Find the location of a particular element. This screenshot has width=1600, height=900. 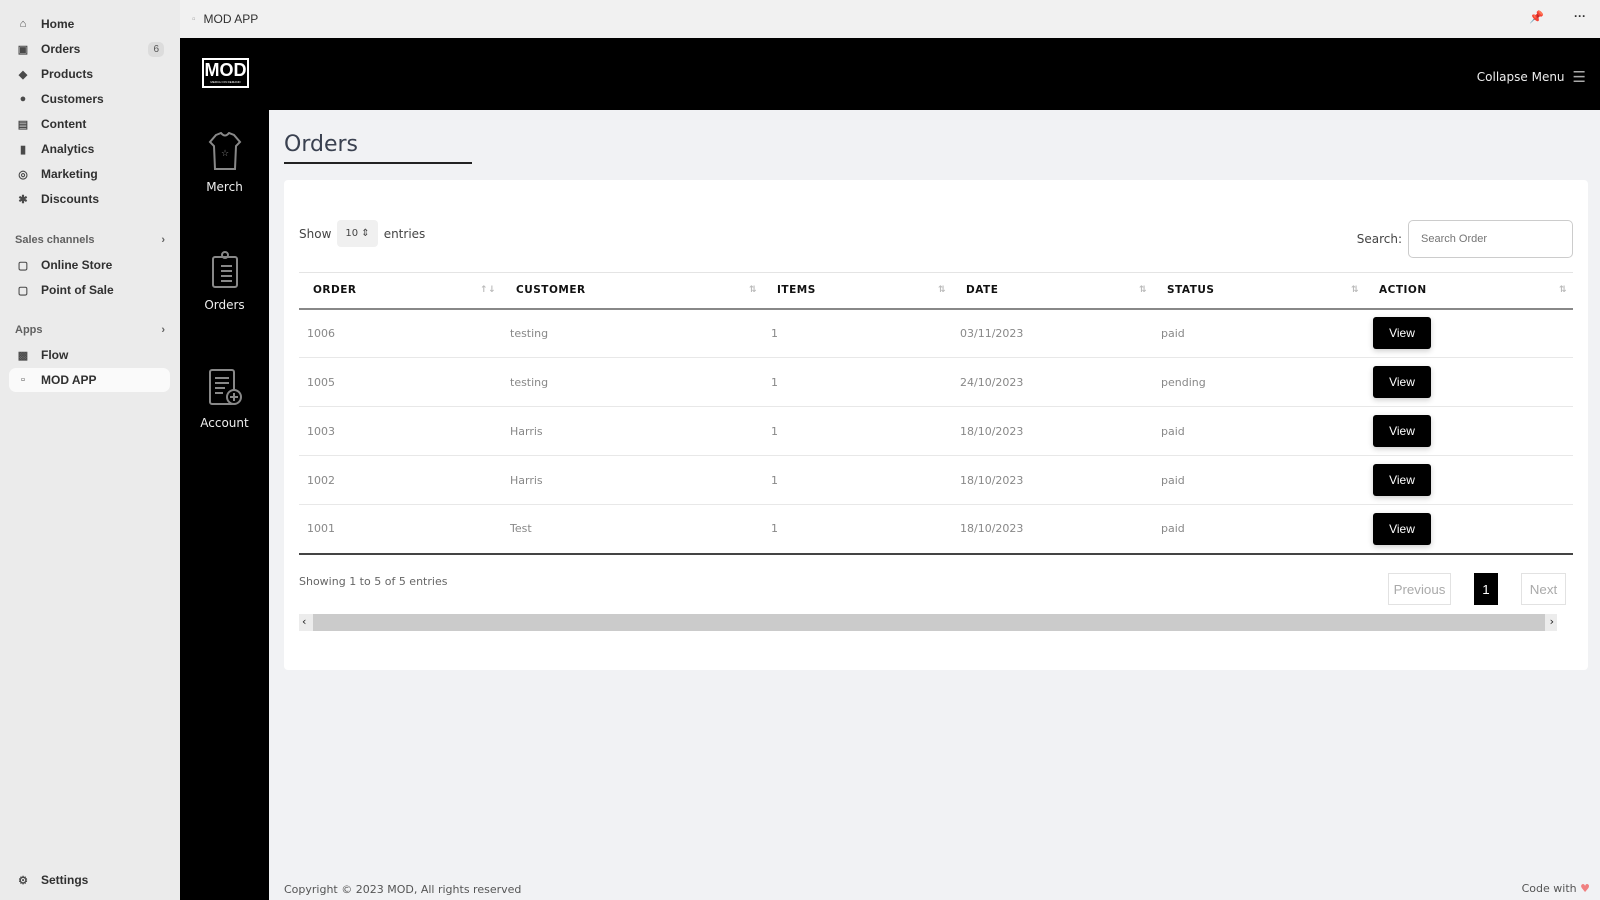

inbox-icon: ▣ is located at coordinates (23, 49).